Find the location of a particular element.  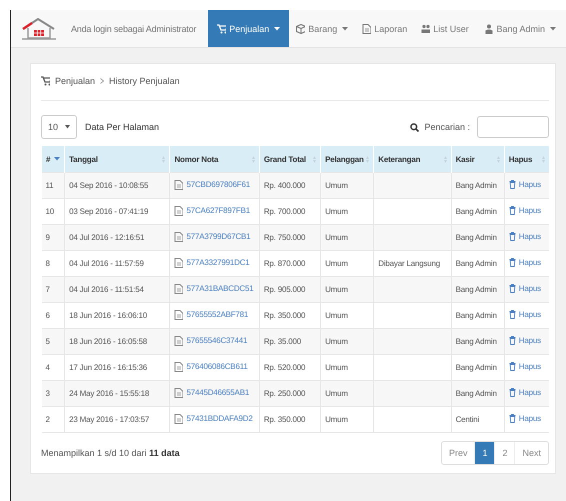

column-header: Keterangan is located at coordinates (413, 159).